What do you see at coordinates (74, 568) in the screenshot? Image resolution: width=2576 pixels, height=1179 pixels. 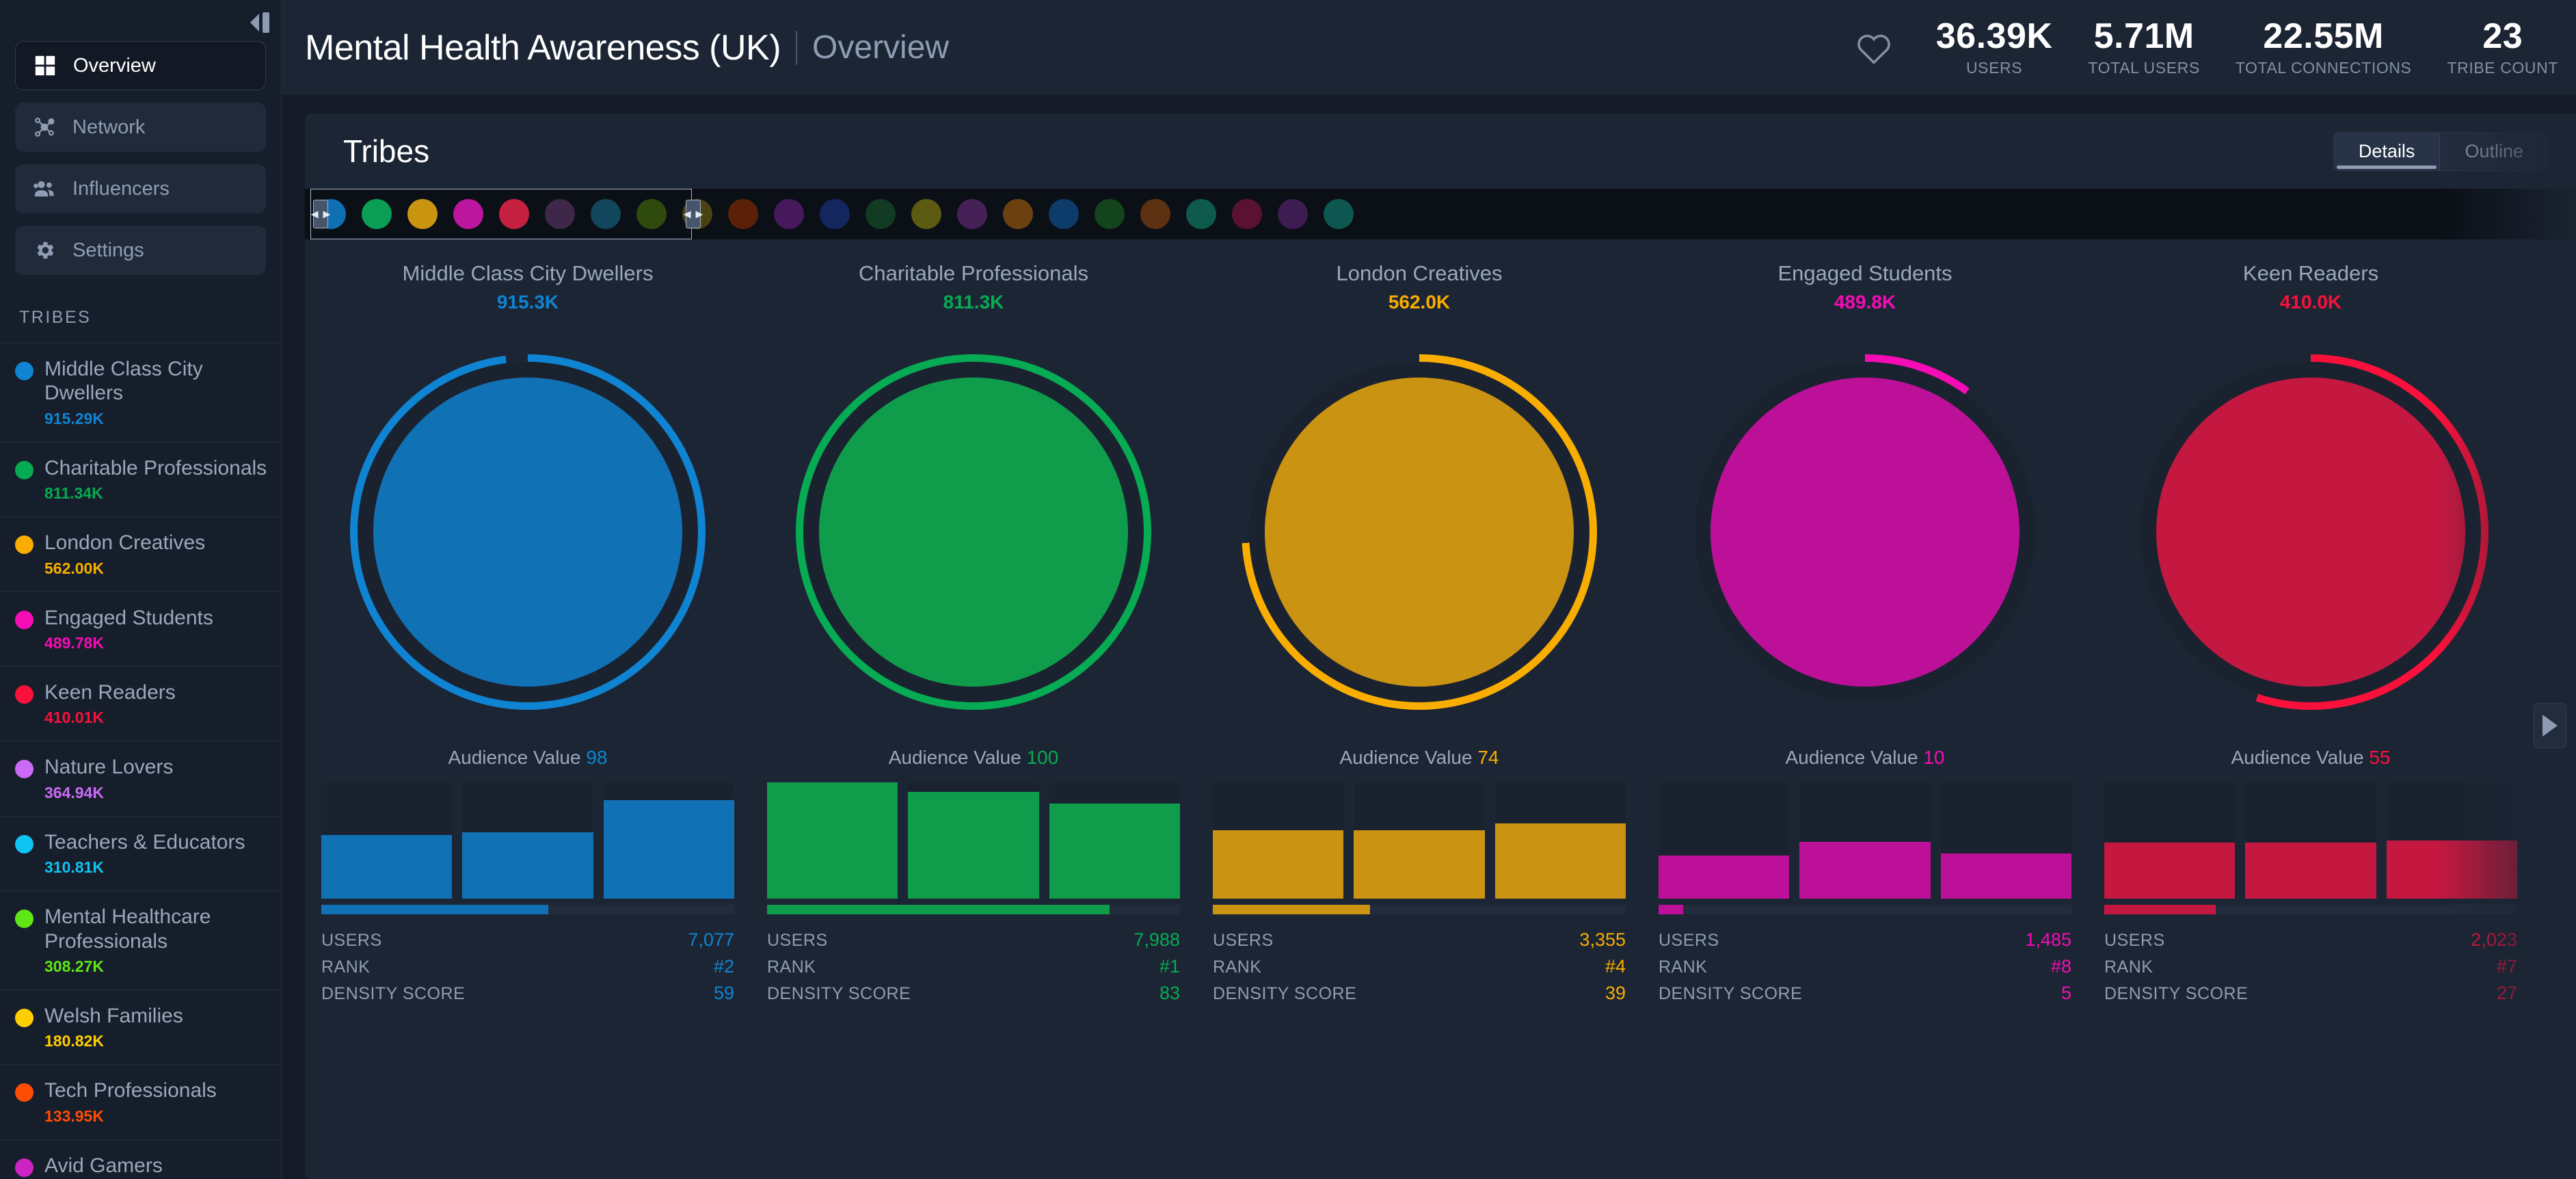 I see `tribe-value: 562.00K` at bounding box center [74, 568].